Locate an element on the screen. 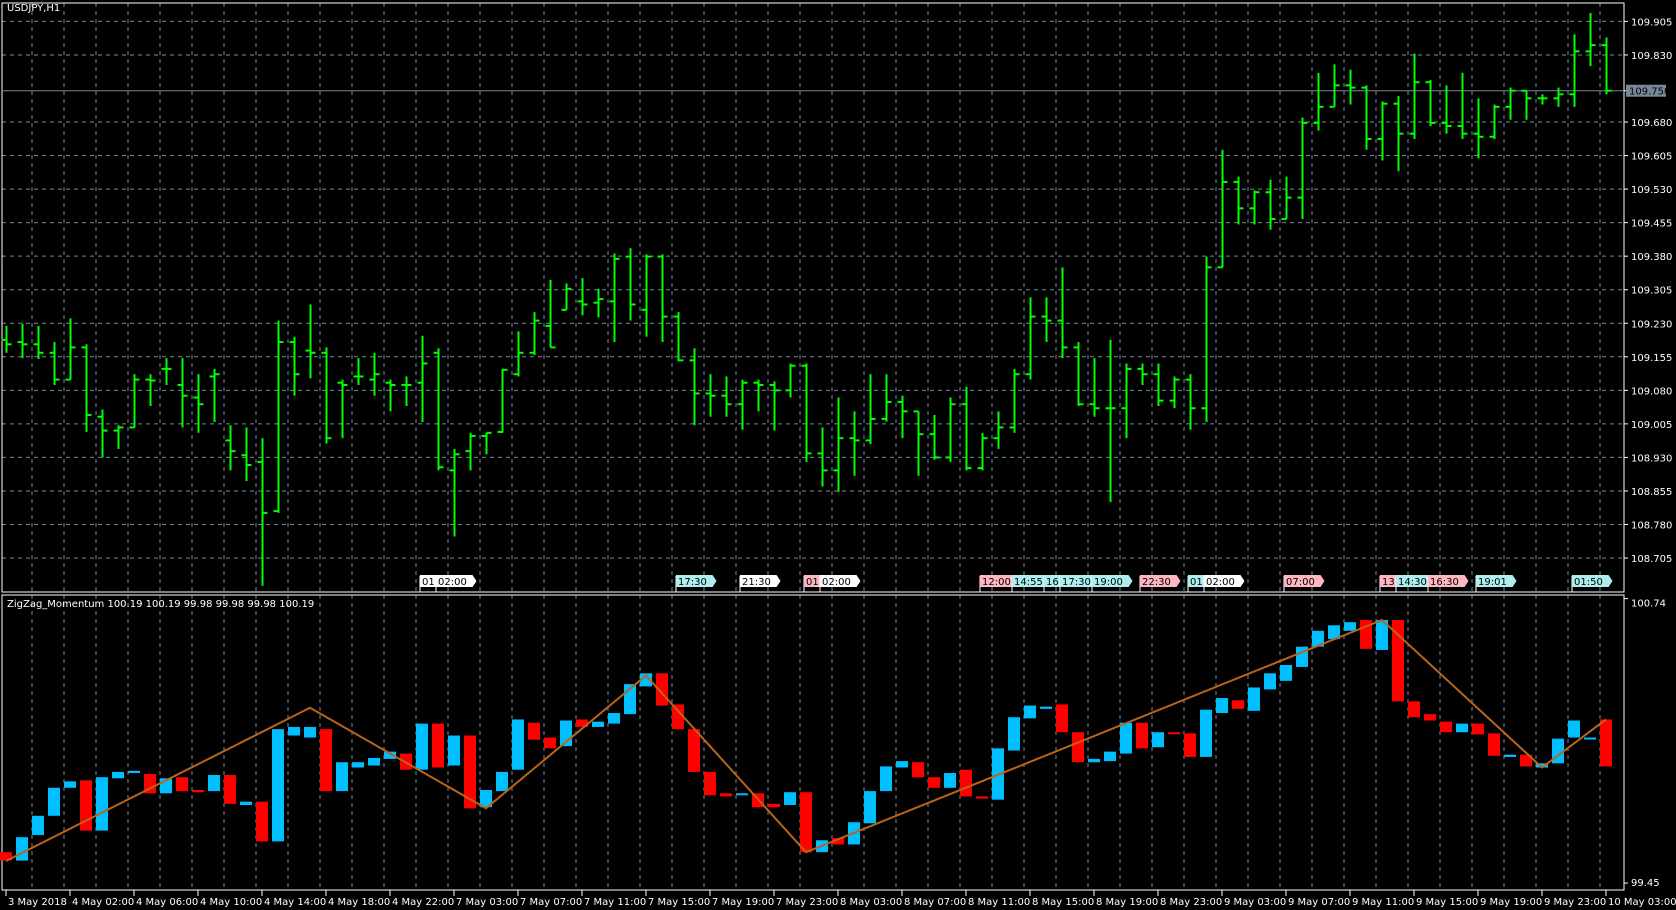 Image resolution: width=1676 pixels, height=910 pixels. event-marker: 21:30 is located at coordinates (760, 583).